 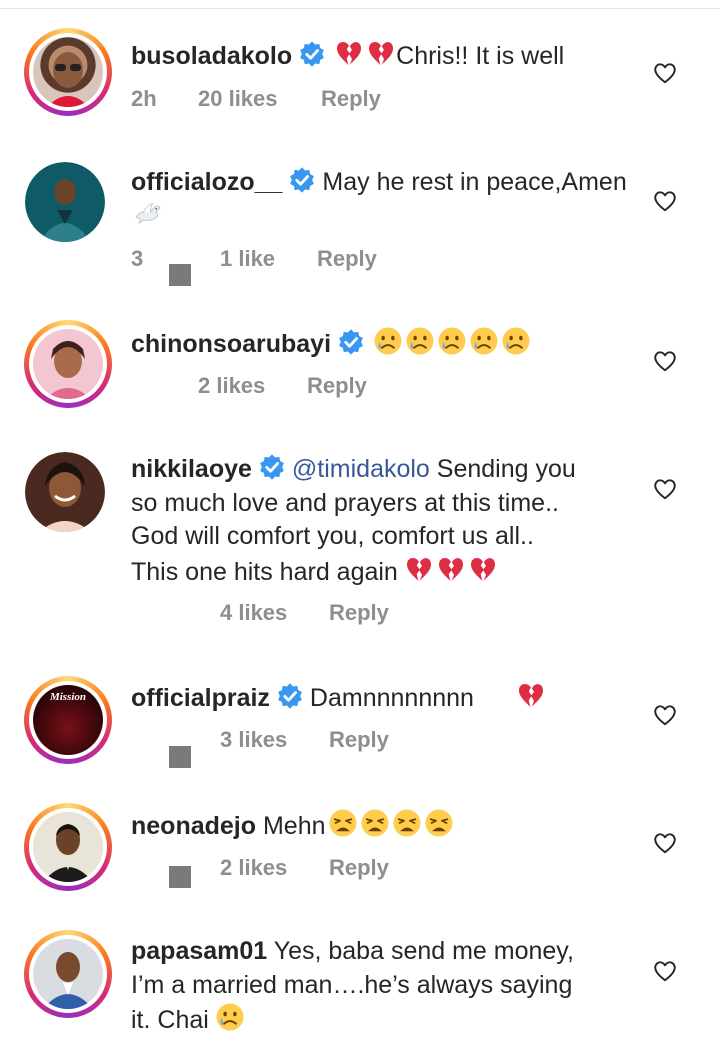 What do you see at coordinates (247, 259) in the screenshot?
I see `likes-count: 1 like` at bounding box center [247, 259].